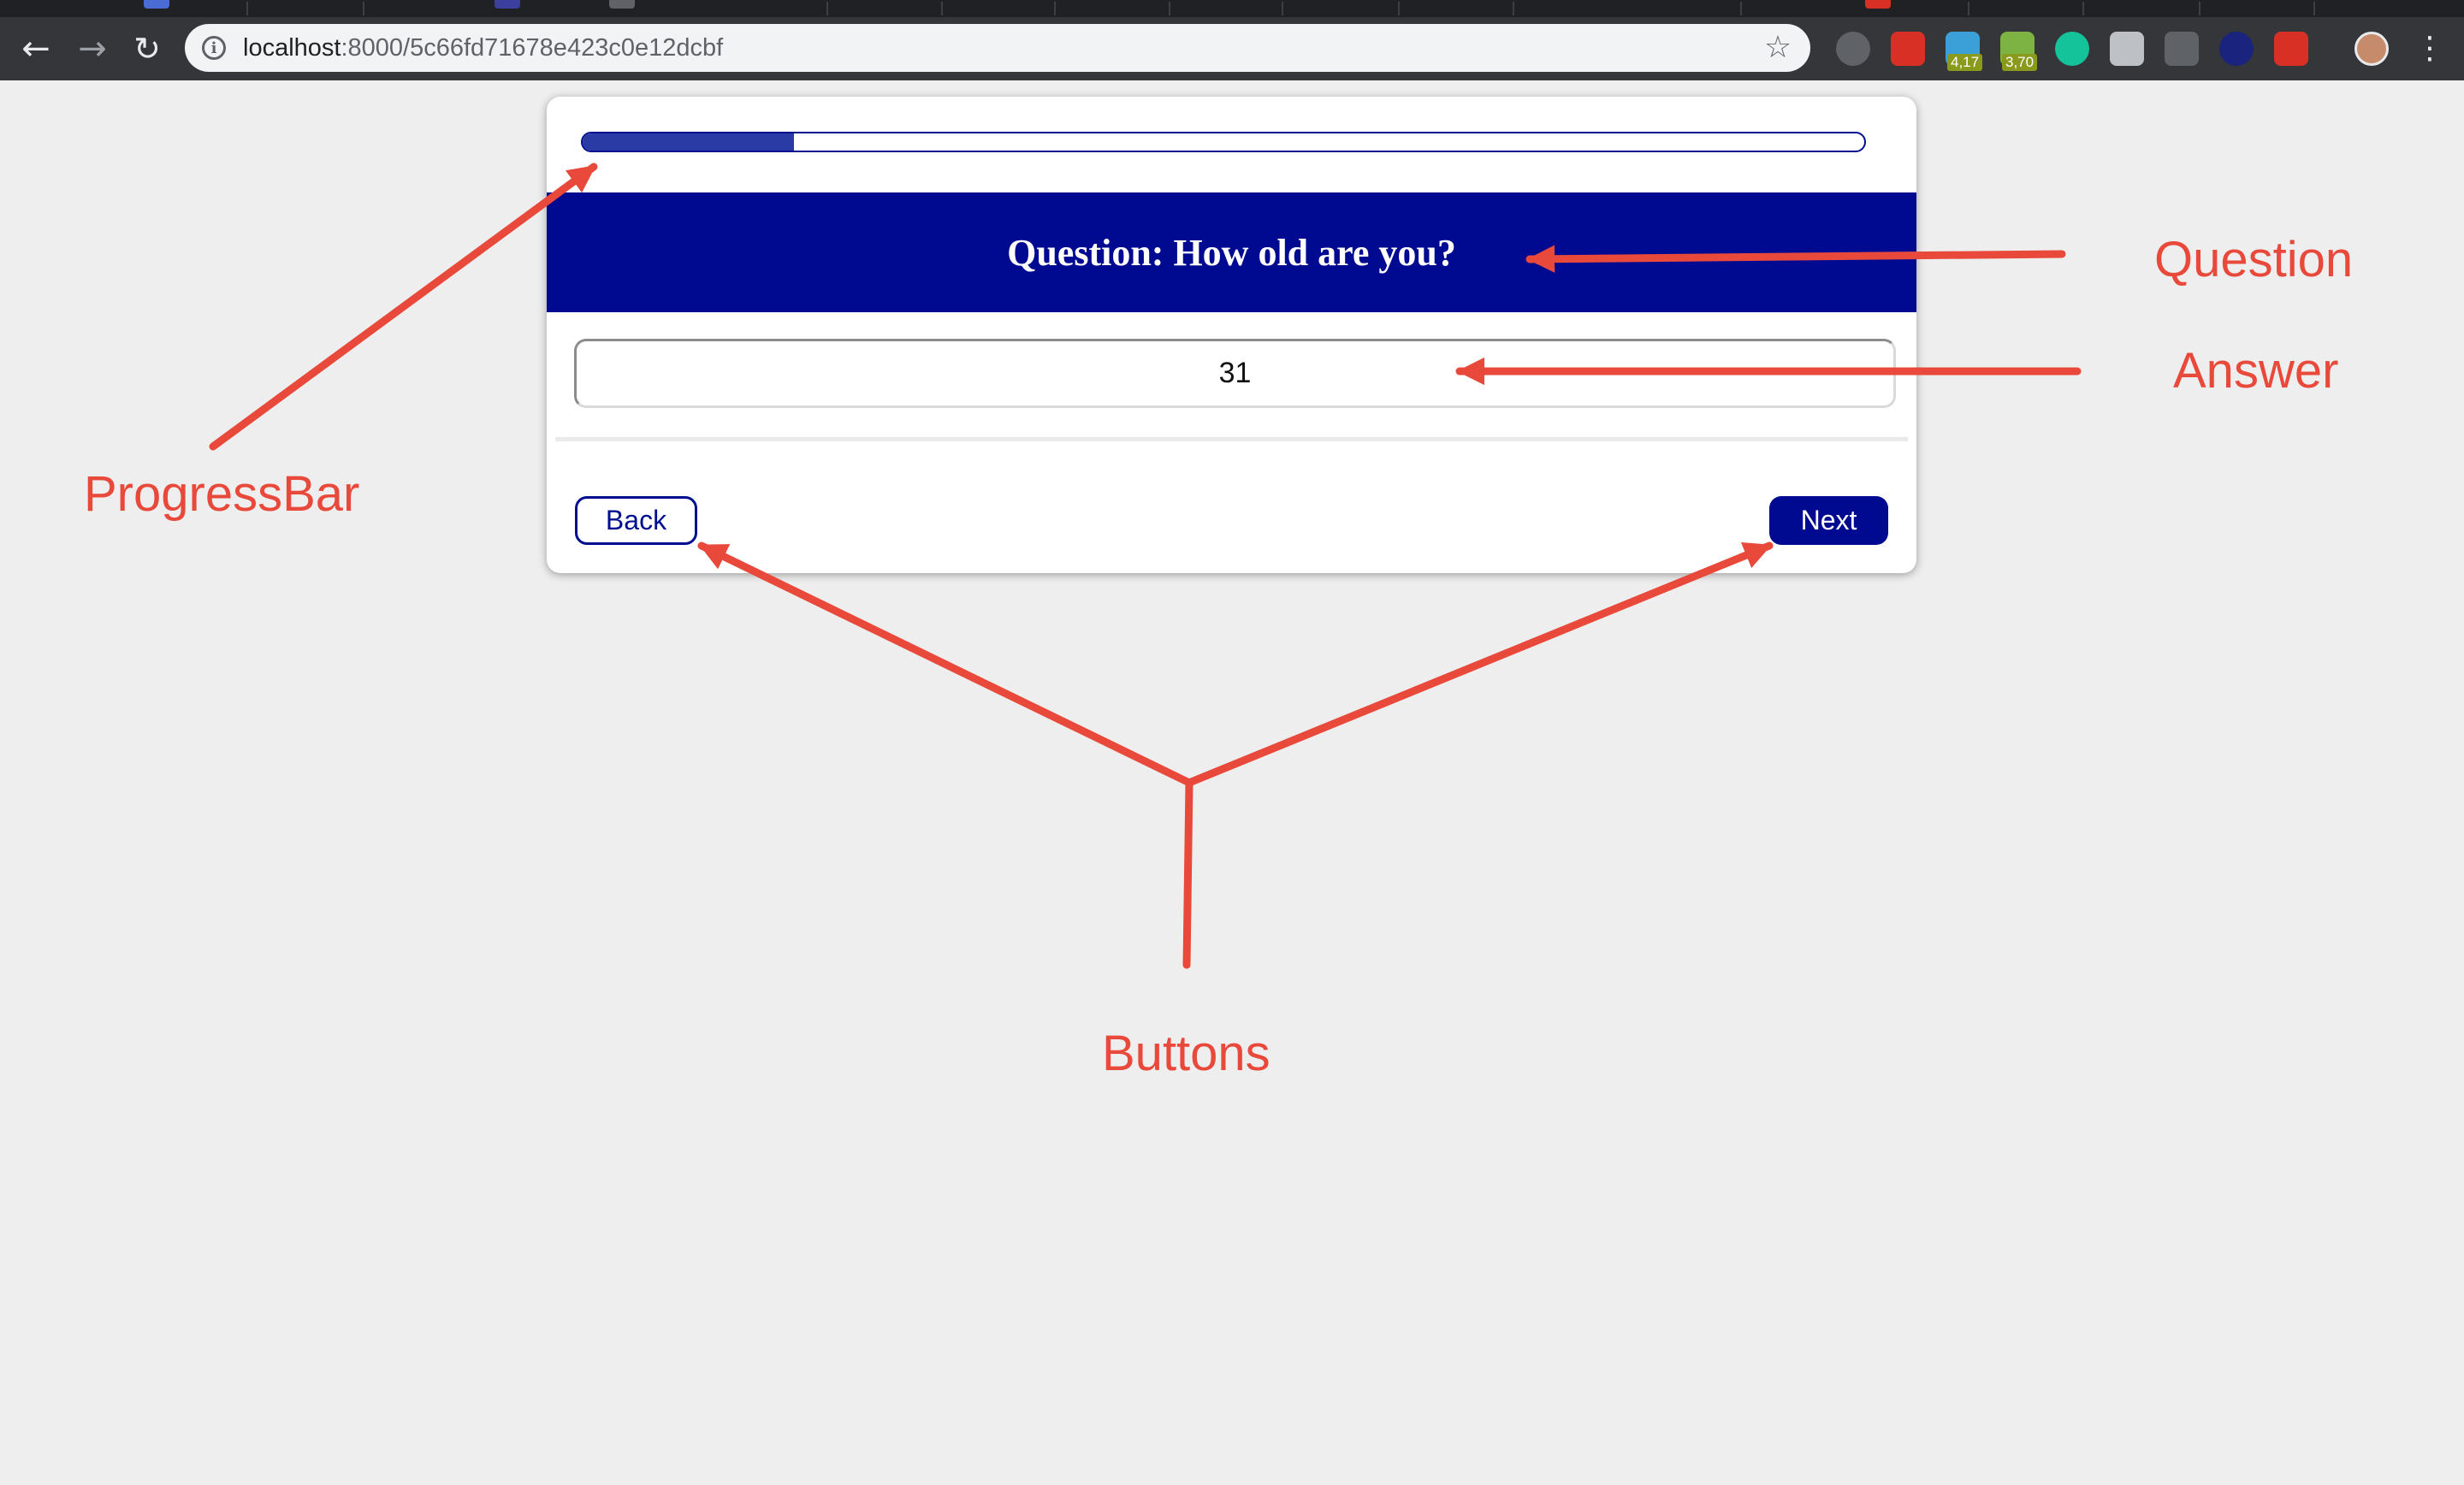 This screenshot has width=2464, height=1485. What do you see at coordinates (1188, 873) in the screenshot?
I see `buttons-stem` at bounding box center [1188, 873].